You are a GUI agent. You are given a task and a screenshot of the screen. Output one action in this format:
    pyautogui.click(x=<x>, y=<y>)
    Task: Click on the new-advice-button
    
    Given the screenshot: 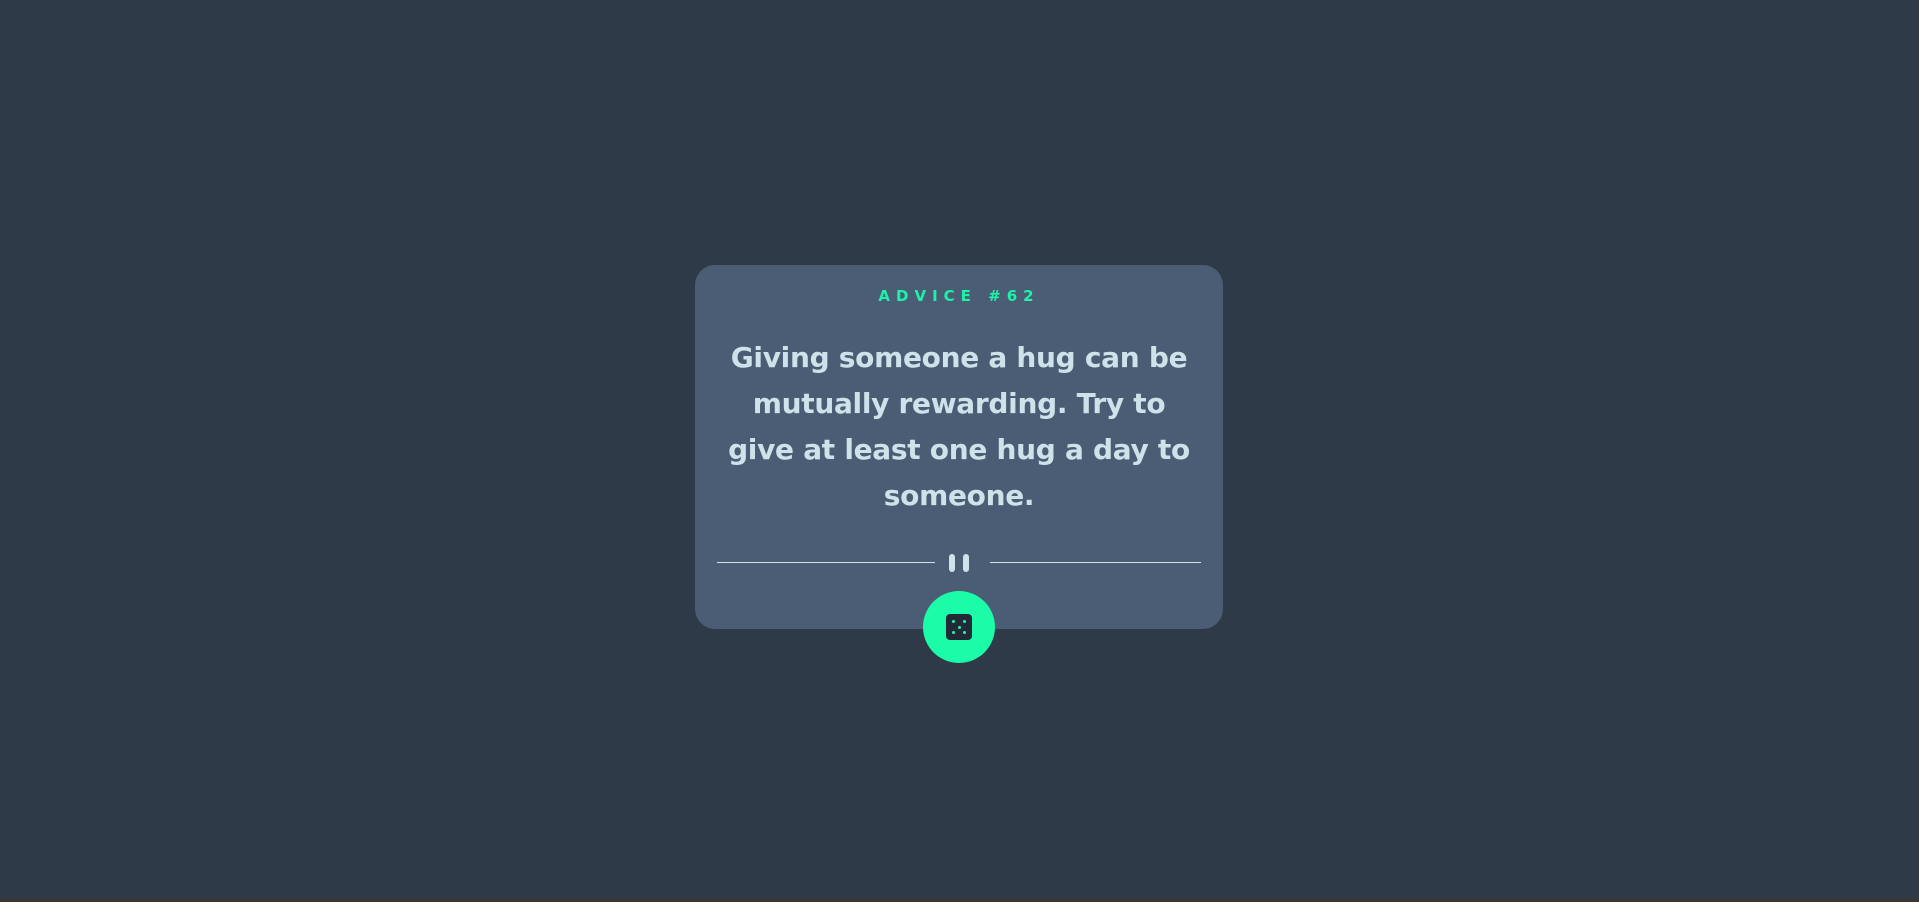 What is the action you would take?
    pyautogui.click(x=959, y=627)
    